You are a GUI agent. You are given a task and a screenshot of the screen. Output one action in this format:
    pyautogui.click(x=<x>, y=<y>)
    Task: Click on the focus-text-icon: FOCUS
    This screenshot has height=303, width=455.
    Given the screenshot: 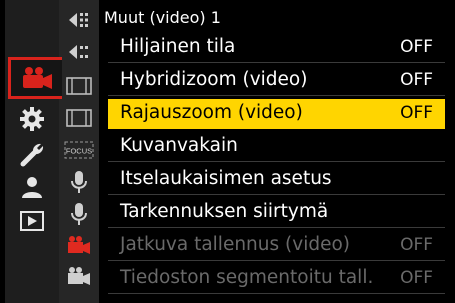 What is the action you would take?
    pyautogui.click(x=79, y=150)
    